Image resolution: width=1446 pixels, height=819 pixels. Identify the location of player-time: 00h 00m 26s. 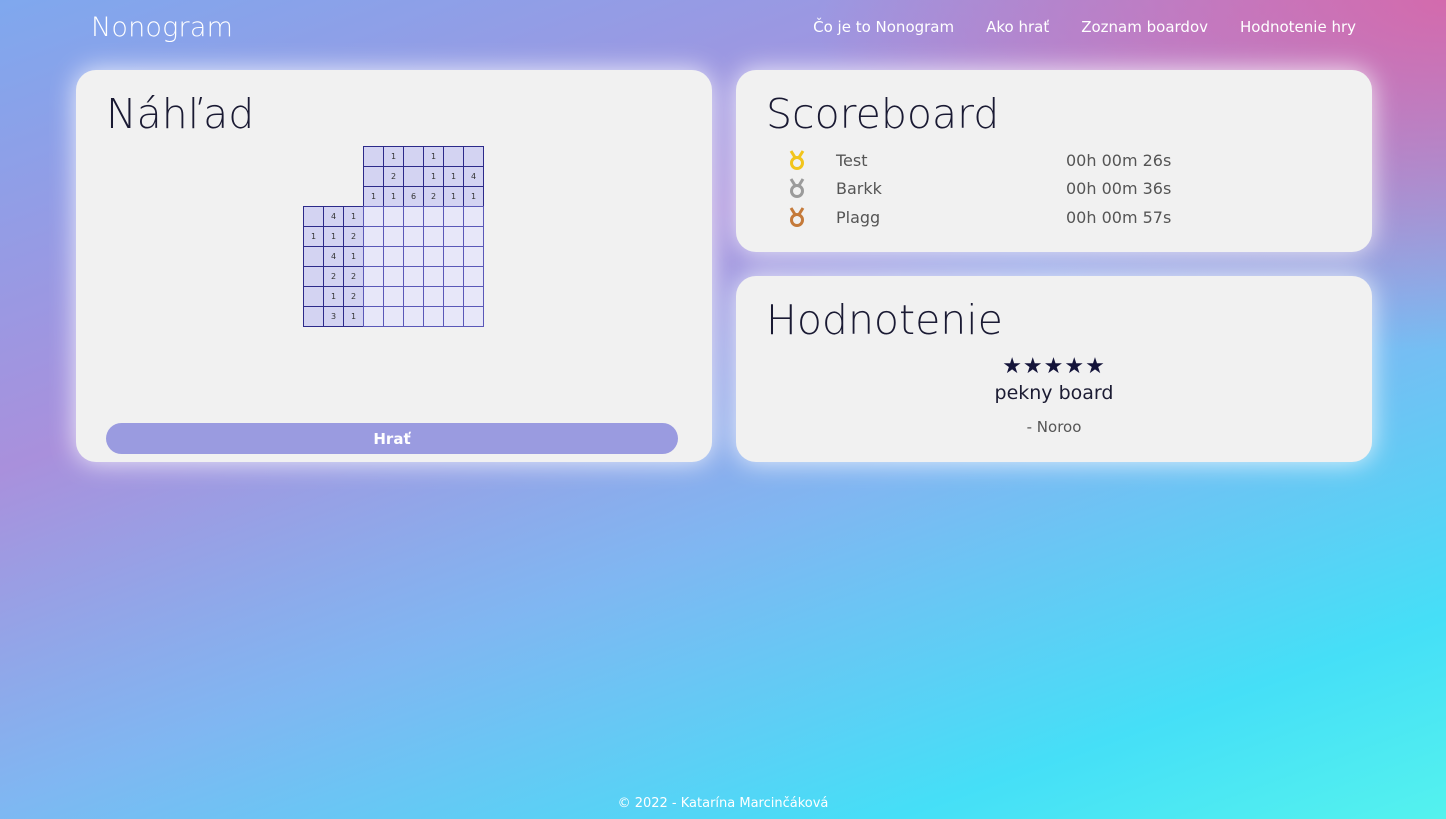
(1119, 160).